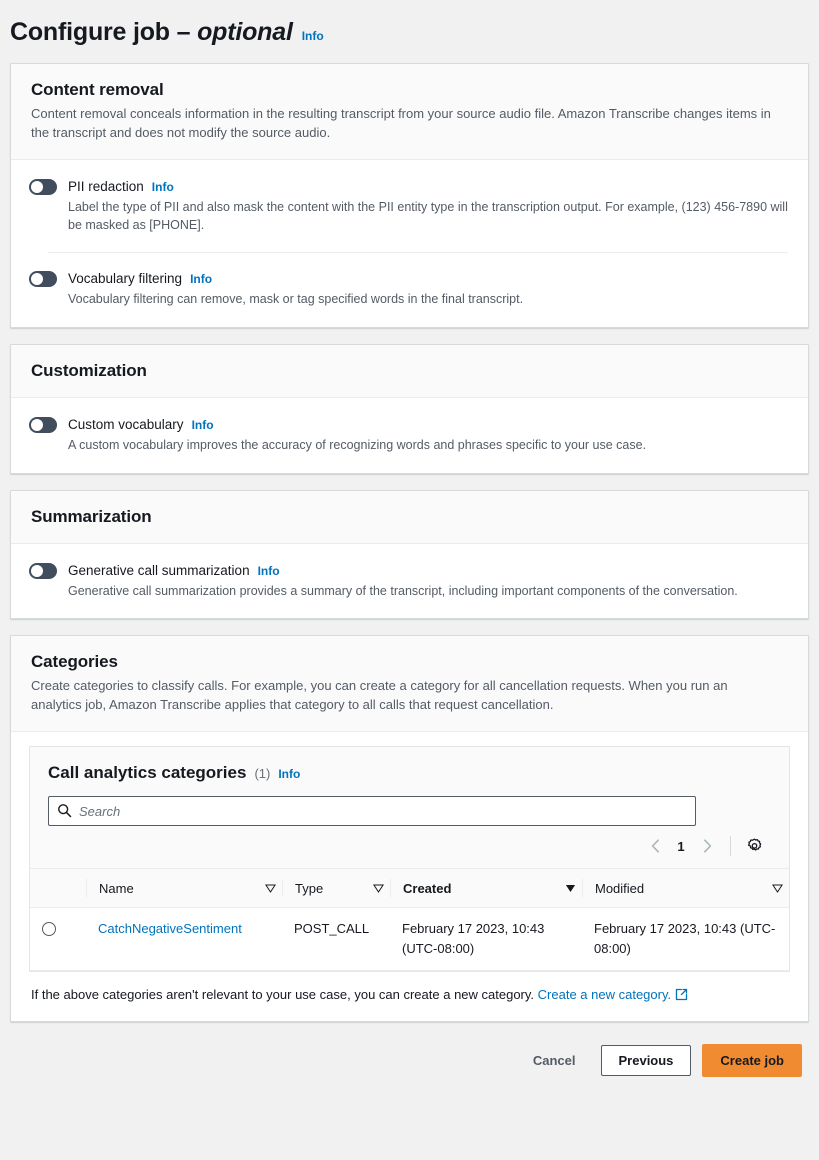 This screenshot has height=1160, width=819. What do you see at coordinates (486, 888) in the screenshot?
I see `column-header-created: Created` at bounding box center [486, 888].